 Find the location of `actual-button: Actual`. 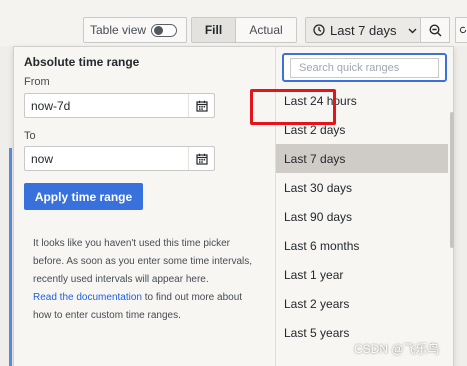

actual-button: Actual is located at coordinates (266, 30).